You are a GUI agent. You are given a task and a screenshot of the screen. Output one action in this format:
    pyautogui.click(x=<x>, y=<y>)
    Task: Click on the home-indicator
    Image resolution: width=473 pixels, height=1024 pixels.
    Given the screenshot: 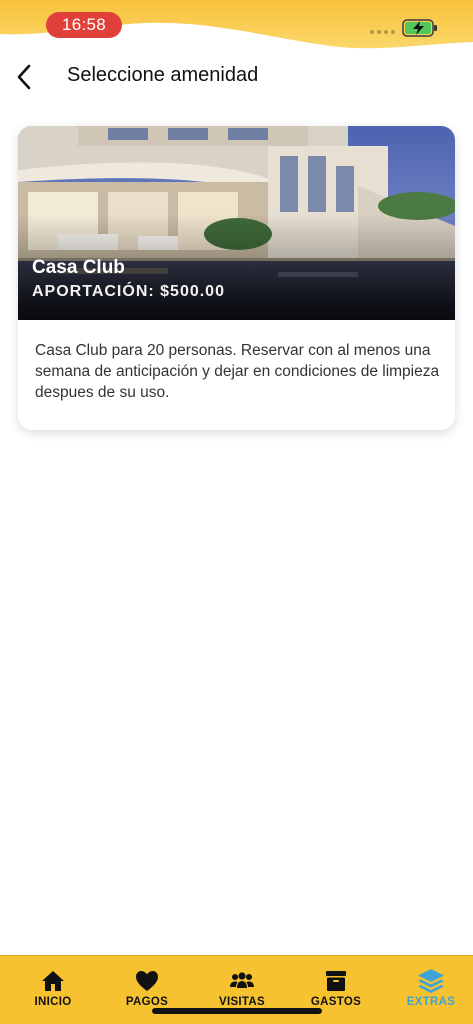 What is the action you would take?
    pyautogui.click(x=237, y=1011)
    